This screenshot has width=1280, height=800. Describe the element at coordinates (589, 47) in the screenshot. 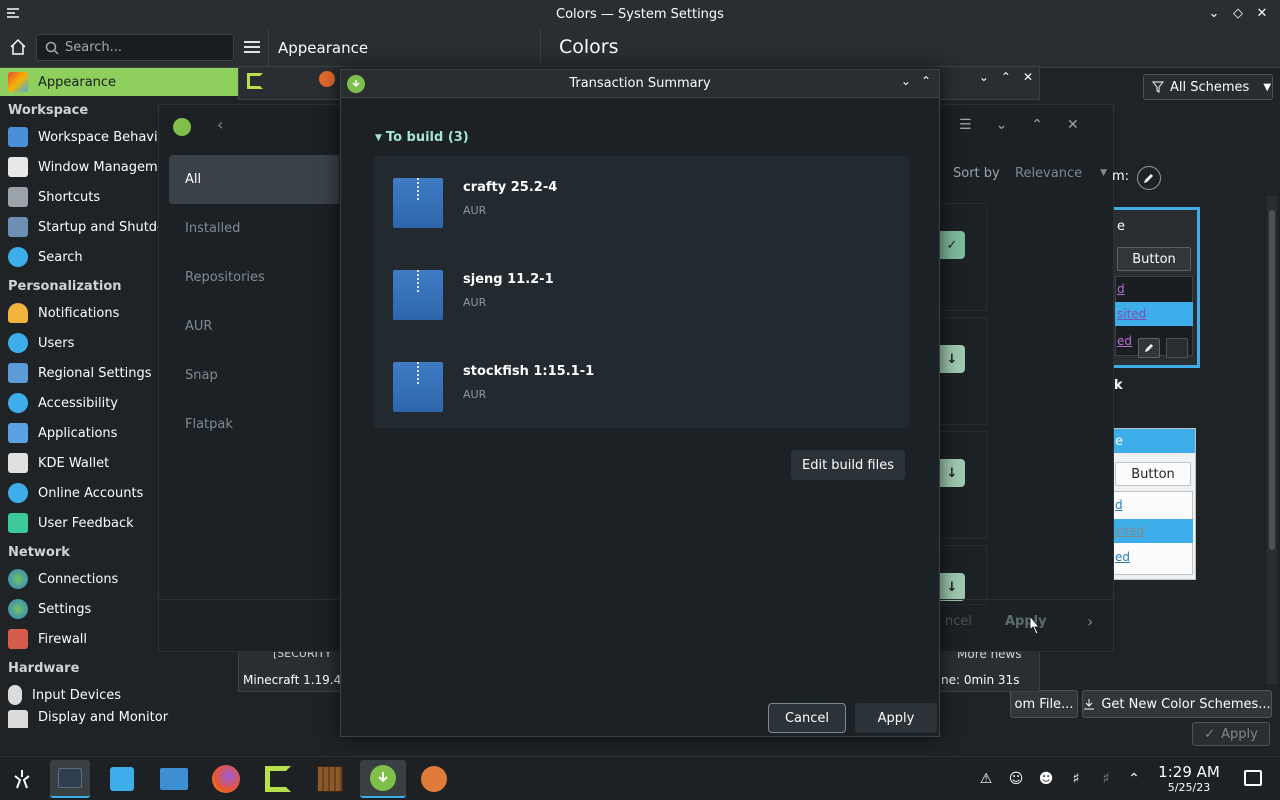

I see `page-title: Colors` at that location.